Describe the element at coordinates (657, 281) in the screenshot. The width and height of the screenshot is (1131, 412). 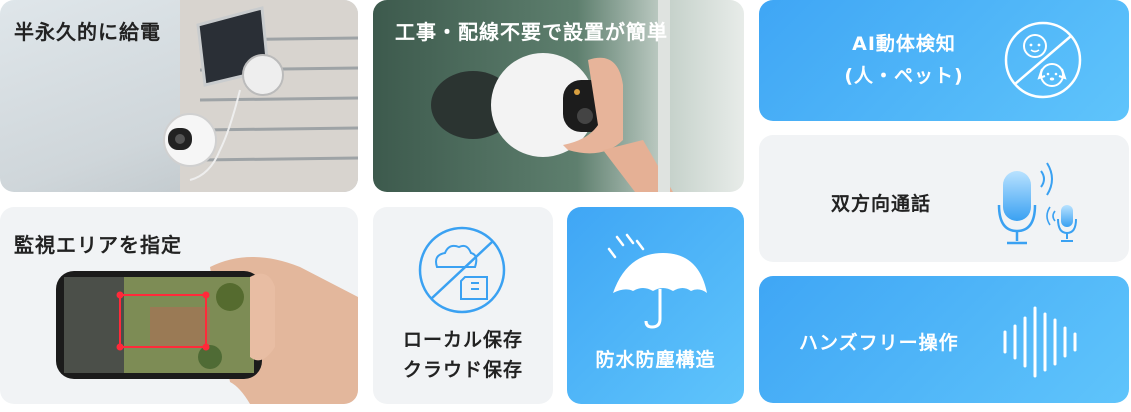
I see `umbrella-icon` at that location.